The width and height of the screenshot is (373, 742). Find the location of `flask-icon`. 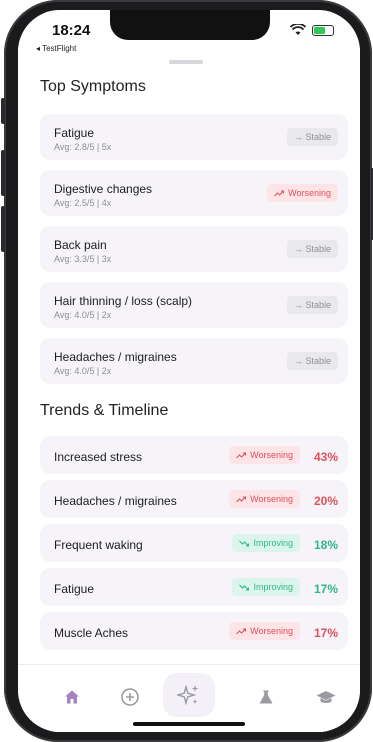

flask-icon is located at coordinates (266, 697).